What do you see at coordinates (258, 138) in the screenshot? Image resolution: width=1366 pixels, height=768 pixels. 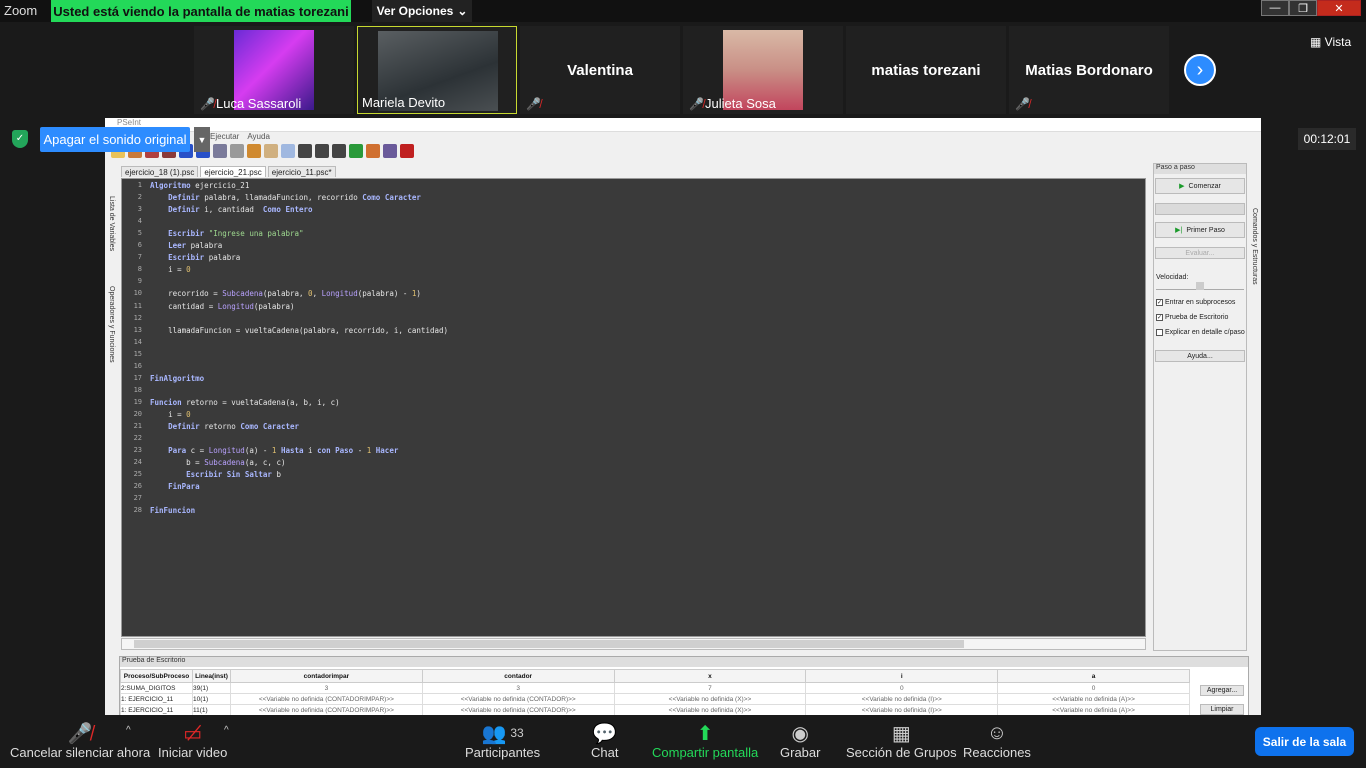 I see `menu-item-ayuda: Ayuda` at bounding box center [258, 138].